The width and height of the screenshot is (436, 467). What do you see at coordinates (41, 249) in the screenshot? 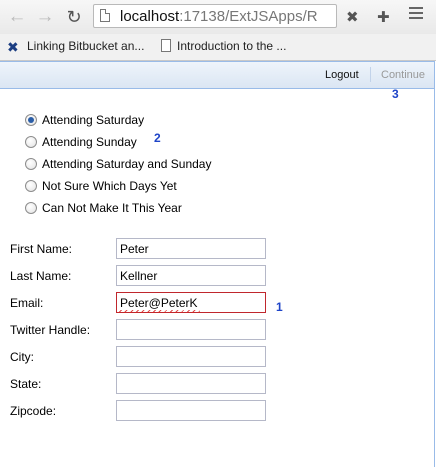
I see `first-name-label: First Name:` at bounding box center [41, 249].